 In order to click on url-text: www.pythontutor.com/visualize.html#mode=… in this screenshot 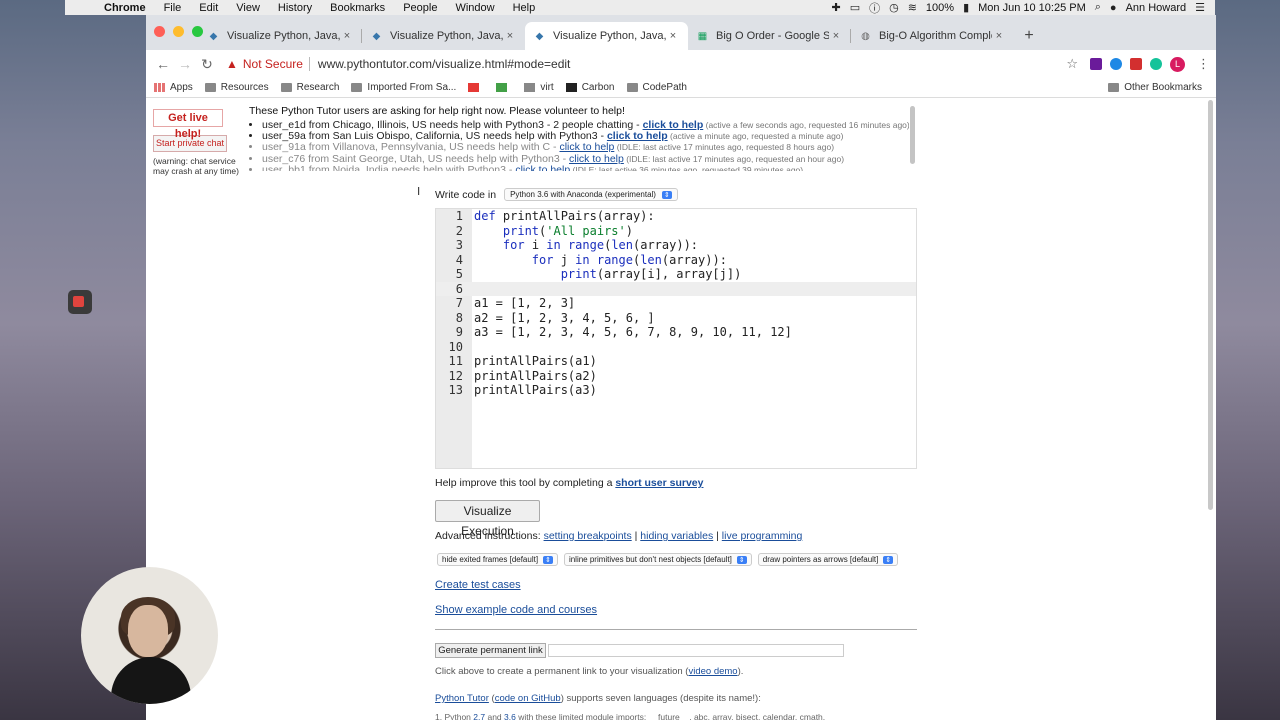, I will do `click(444, 64)`.